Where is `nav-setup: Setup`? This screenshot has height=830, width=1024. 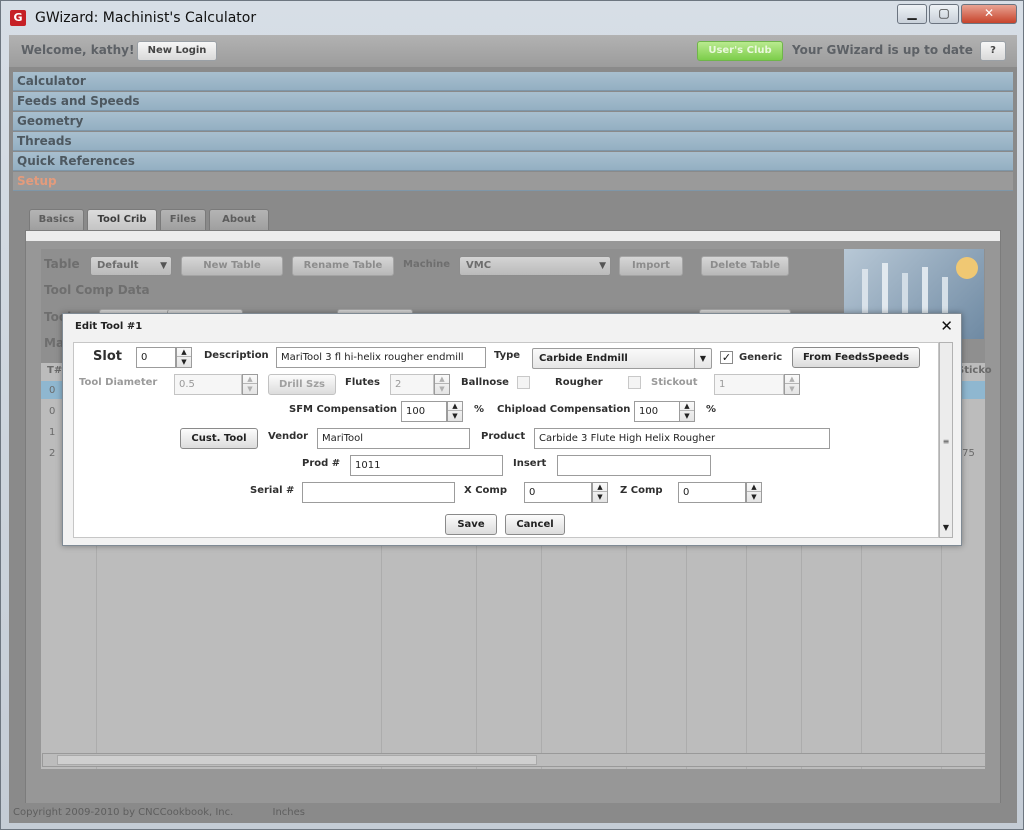
nav-setup: Setup is located at coordinates (513, 181).